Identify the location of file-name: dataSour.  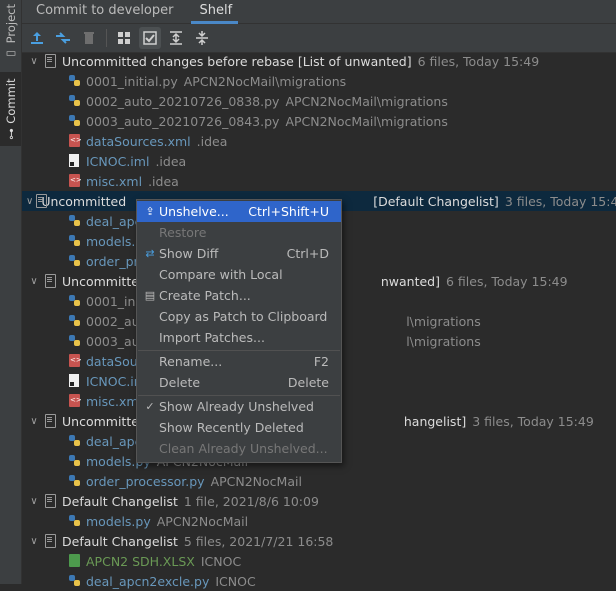
(114, 361).